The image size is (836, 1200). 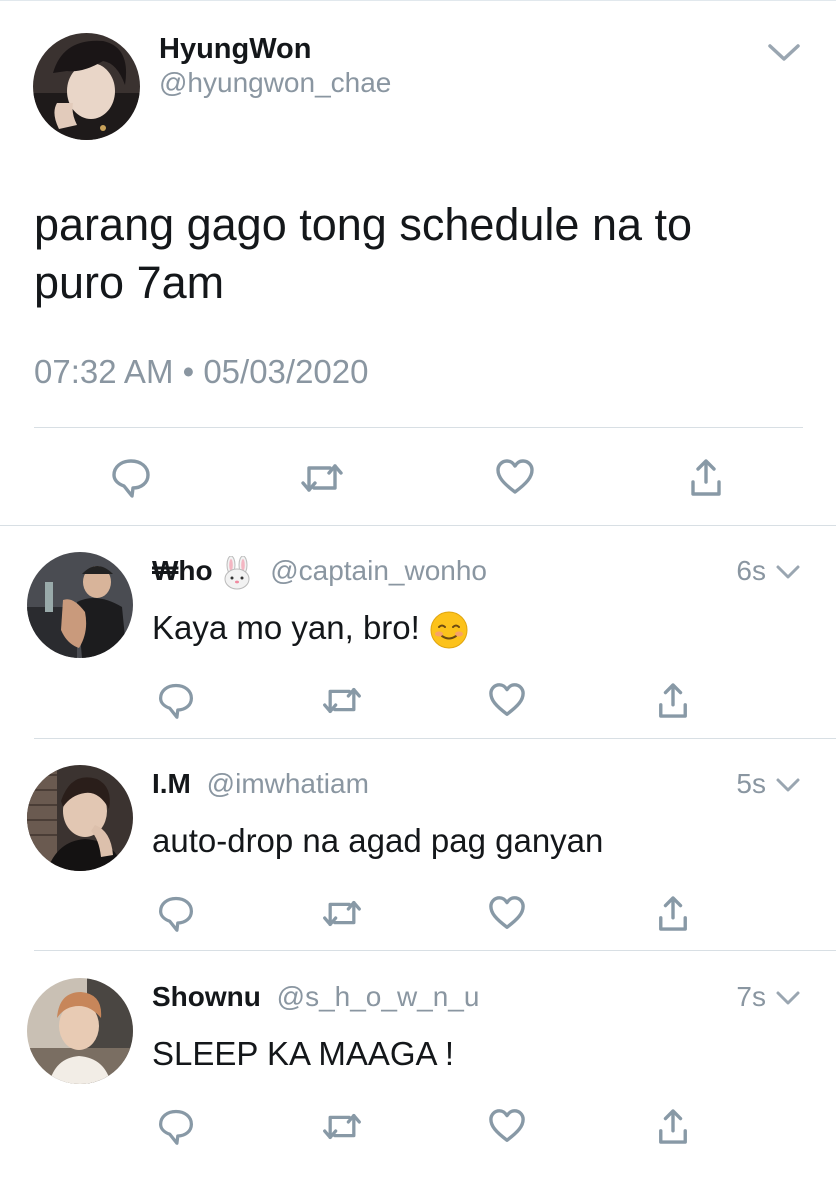 I want to click on reply-text: SLEEP KA MAAGA !, so click(x=303, y=1053).